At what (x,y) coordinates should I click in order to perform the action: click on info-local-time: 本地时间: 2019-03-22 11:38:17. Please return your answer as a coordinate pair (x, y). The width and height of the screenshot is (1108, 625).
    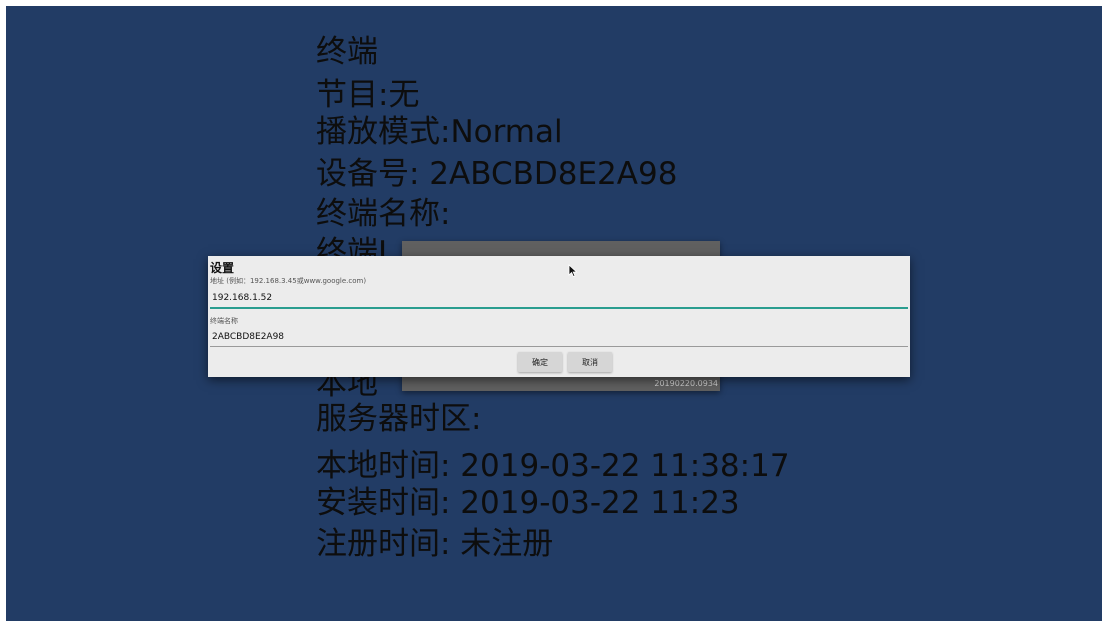
    Looking at the image, I should click on (553, 466).